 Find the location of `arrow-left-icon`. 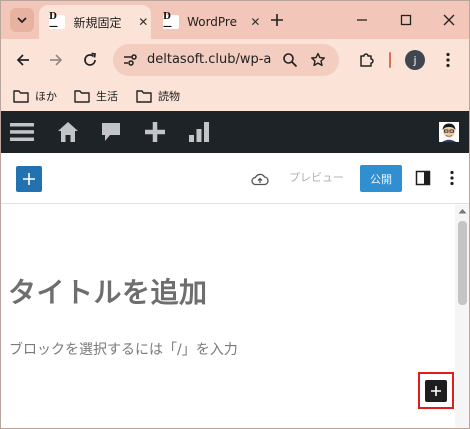

arrow-left-icon is located at coordinates (22, 60).